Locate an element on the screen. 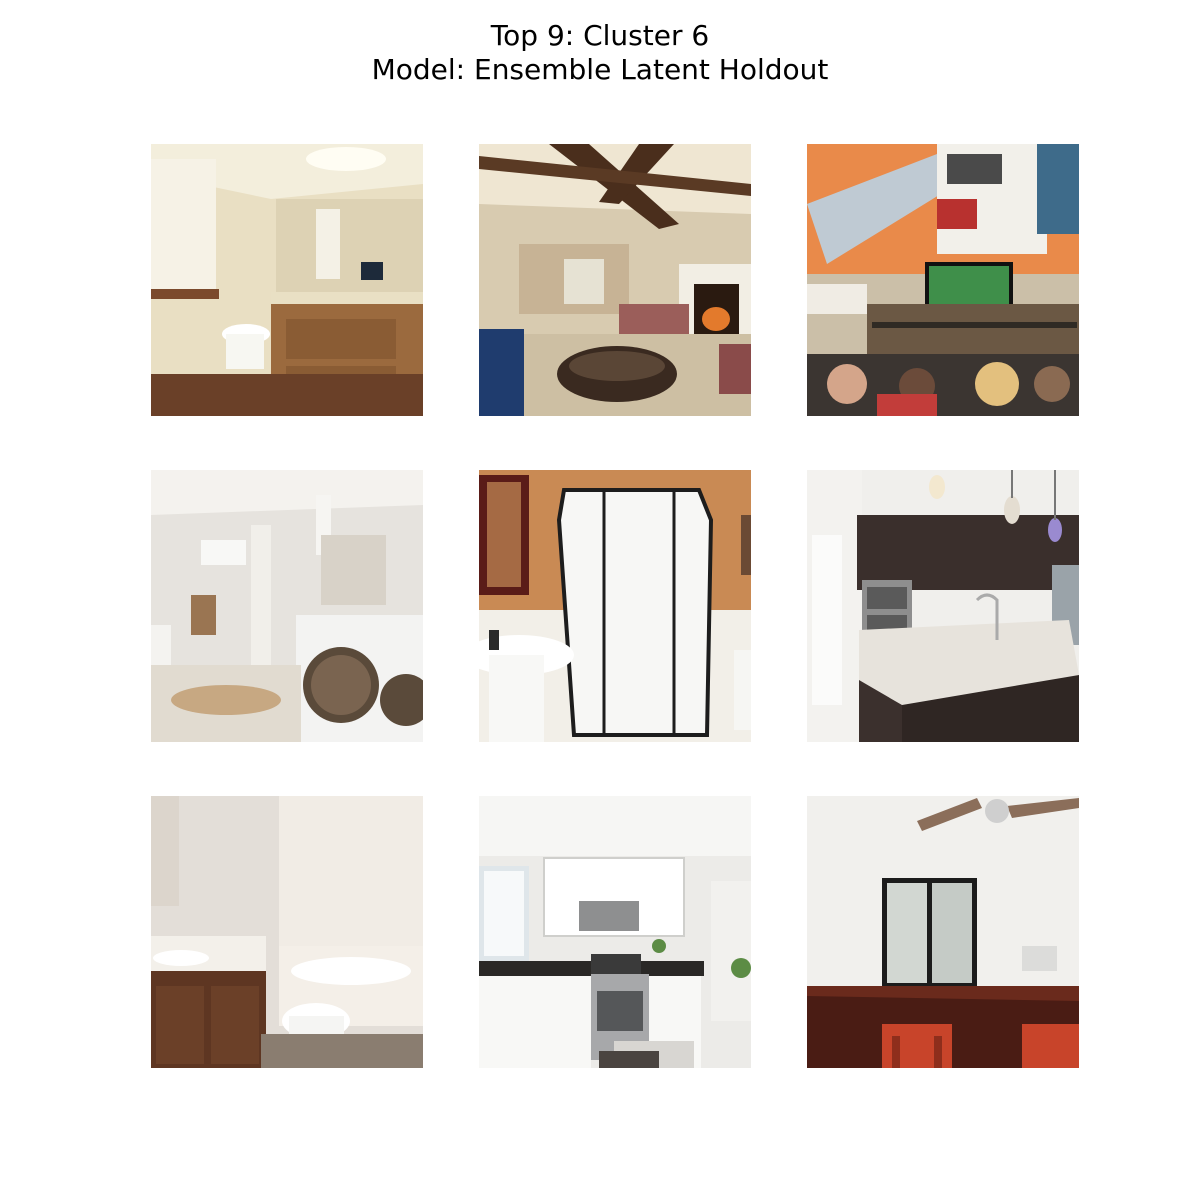 Image resolution: width=1200 pixels, height=1200 pixels. image-tile-bathroom-tub is located at coordinates (287, 932).